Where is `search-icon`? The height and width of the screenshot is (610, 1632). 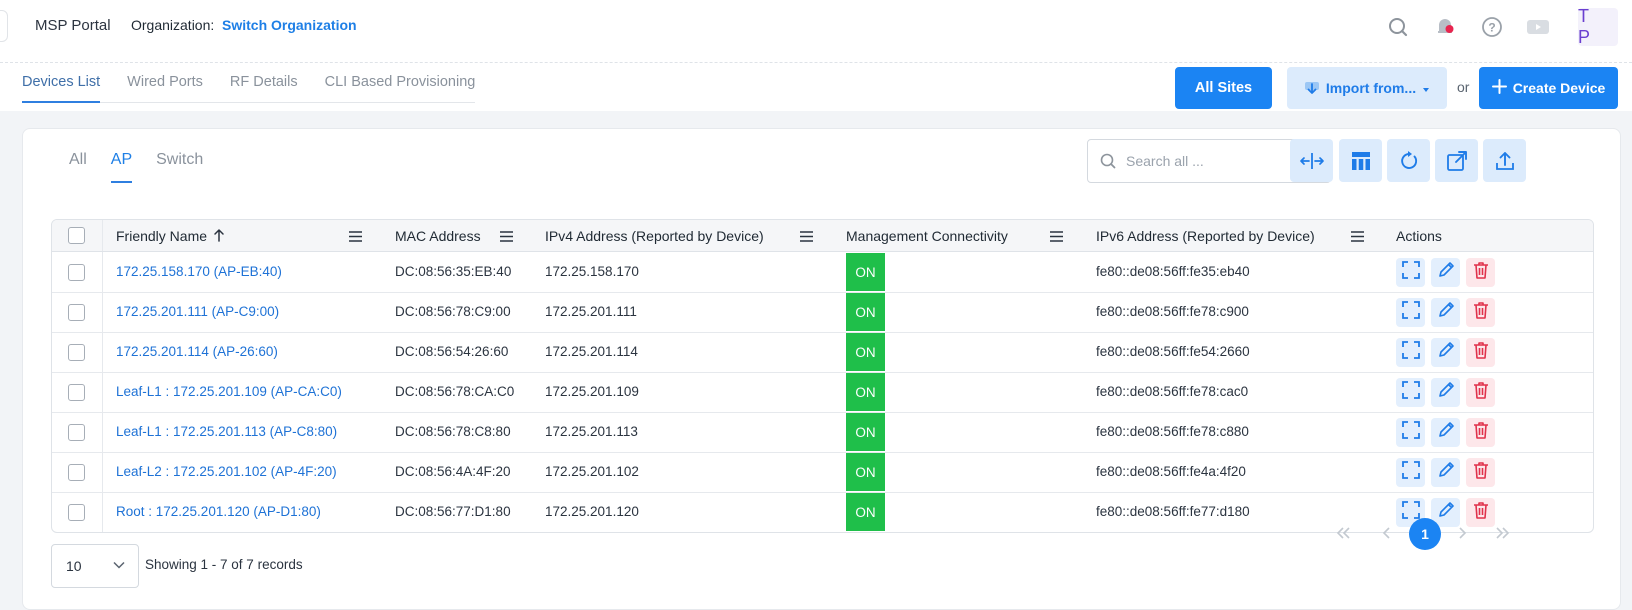 search-icon is located at coordinates (1398, 27).